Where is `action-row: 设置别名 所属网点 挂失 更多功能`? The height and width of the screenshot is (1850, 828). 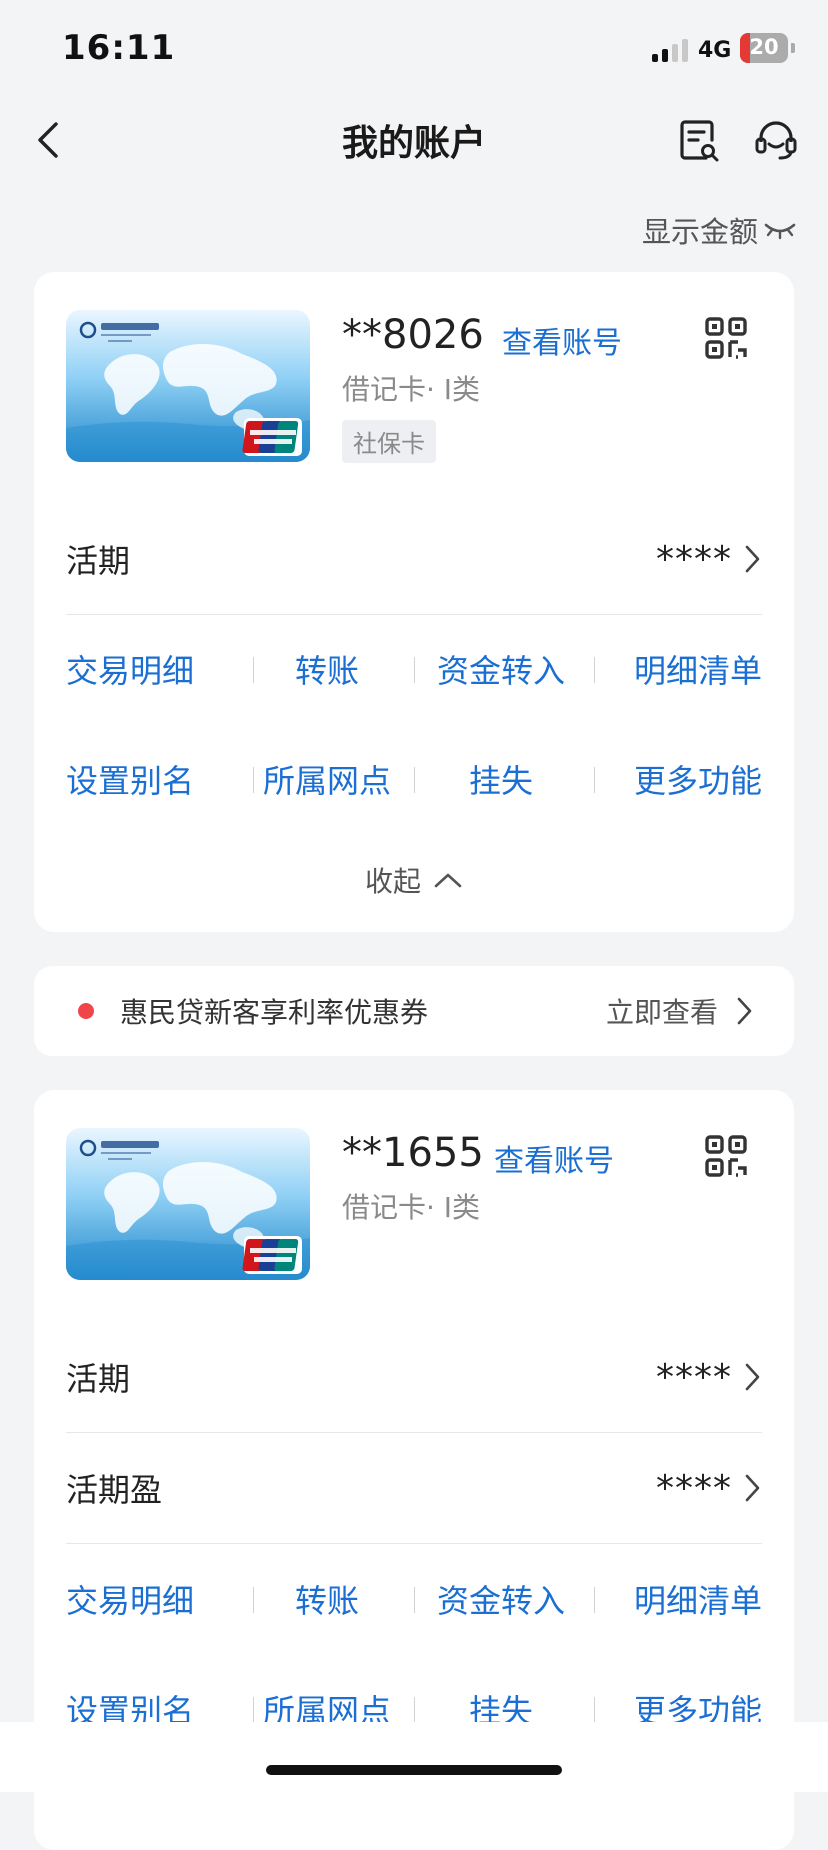 action-row: 设置别名 所属网点 挂失 更多功能 is located at coordinates (414, 779).